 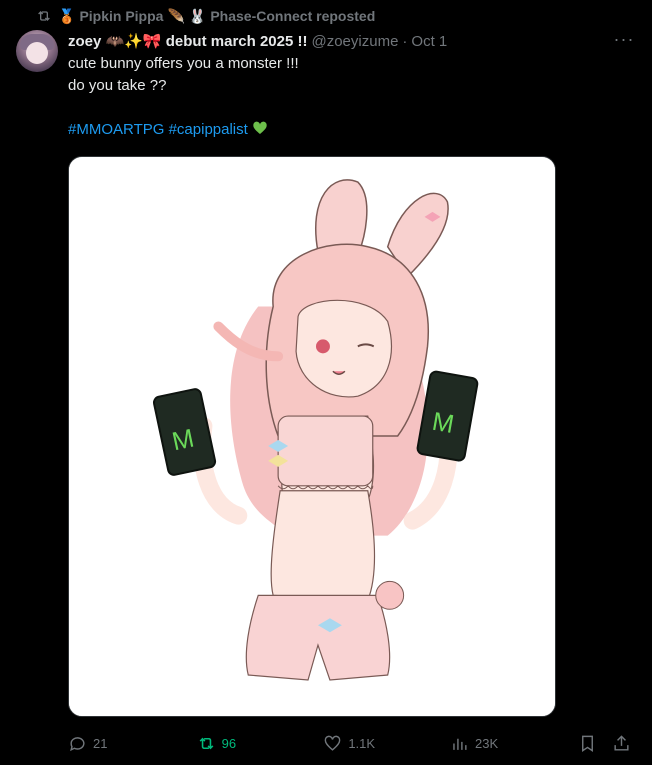 I want to click on bookmark-button, so click(x=588, y=743).